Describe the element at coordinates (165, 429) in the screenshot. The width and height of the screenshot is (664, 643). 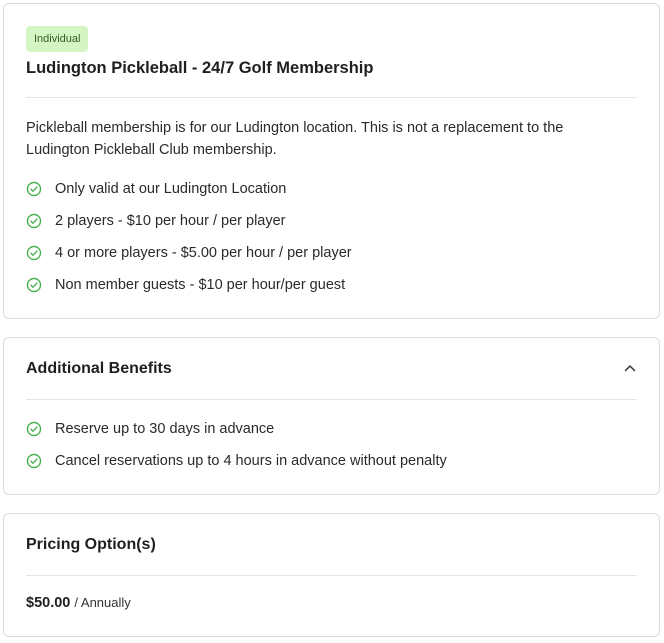
I see `benefit-text: Reserve up to 30 days in advance` at that location.